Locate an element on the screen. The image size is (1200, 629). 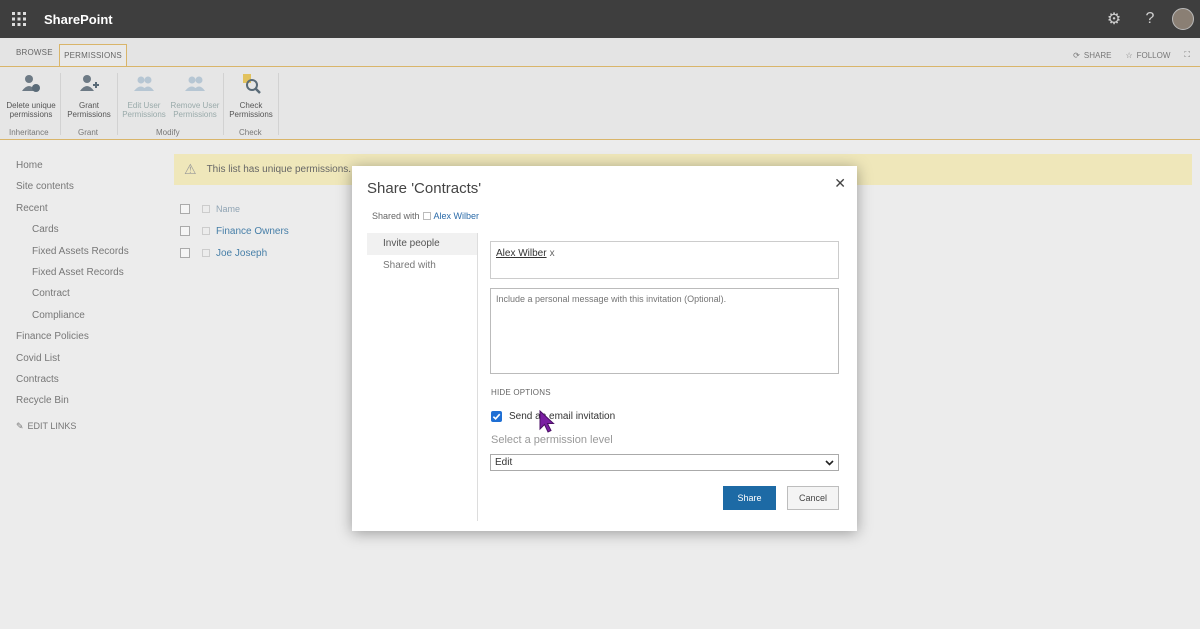
permissions-list: Name Finance Owners Joe Joseph is located at coordinates (234, 231).